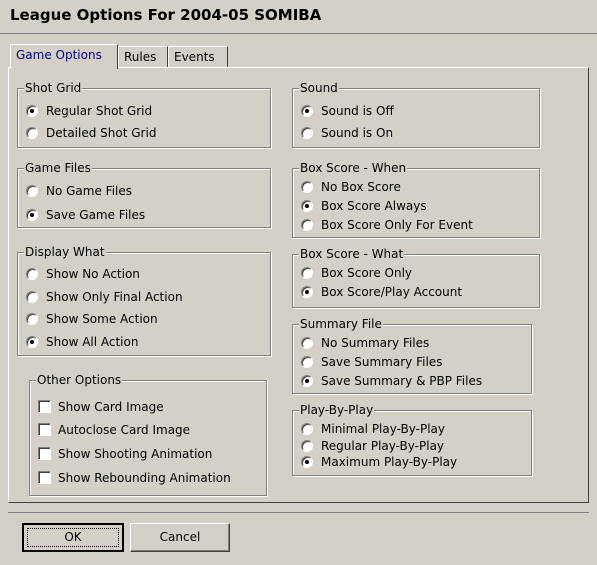  What do you see at coordinates (65, 252) in the screenshot?
I see `display-what-legend: Display What` at bounding box center [65, 252].